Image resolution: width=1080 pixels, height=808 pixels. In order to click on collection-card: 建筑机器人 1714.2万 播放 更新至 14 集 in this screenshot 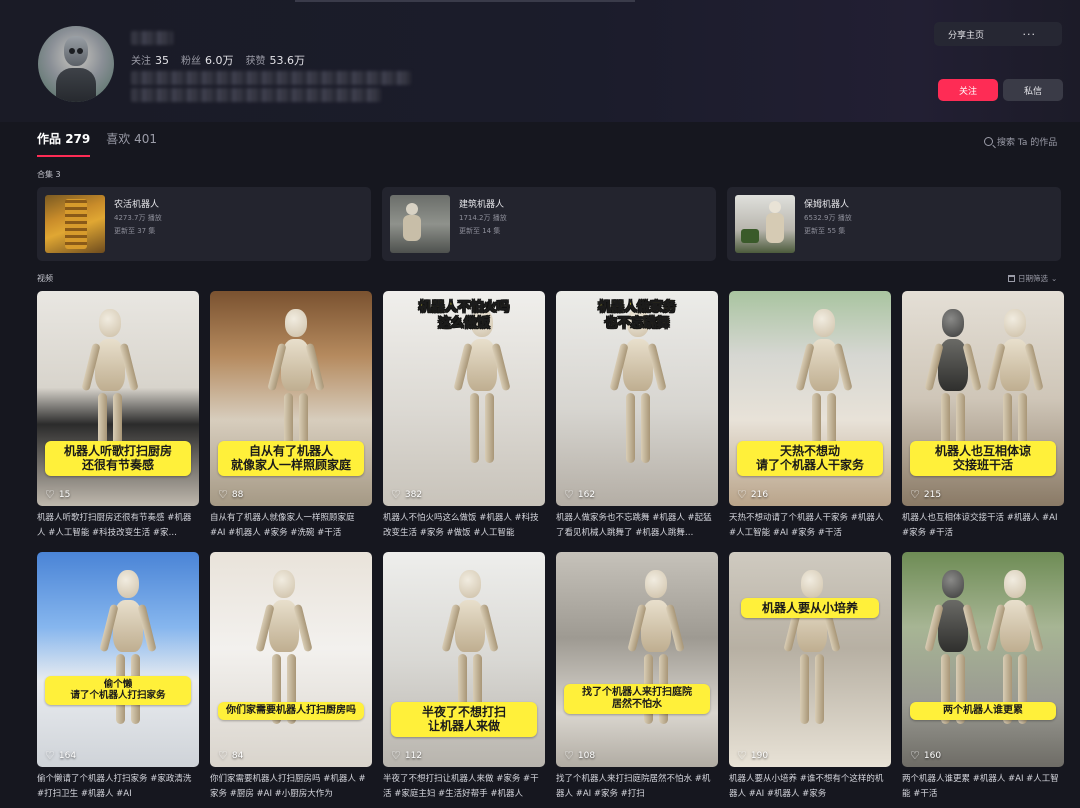, I will do `click(549, 224)`.